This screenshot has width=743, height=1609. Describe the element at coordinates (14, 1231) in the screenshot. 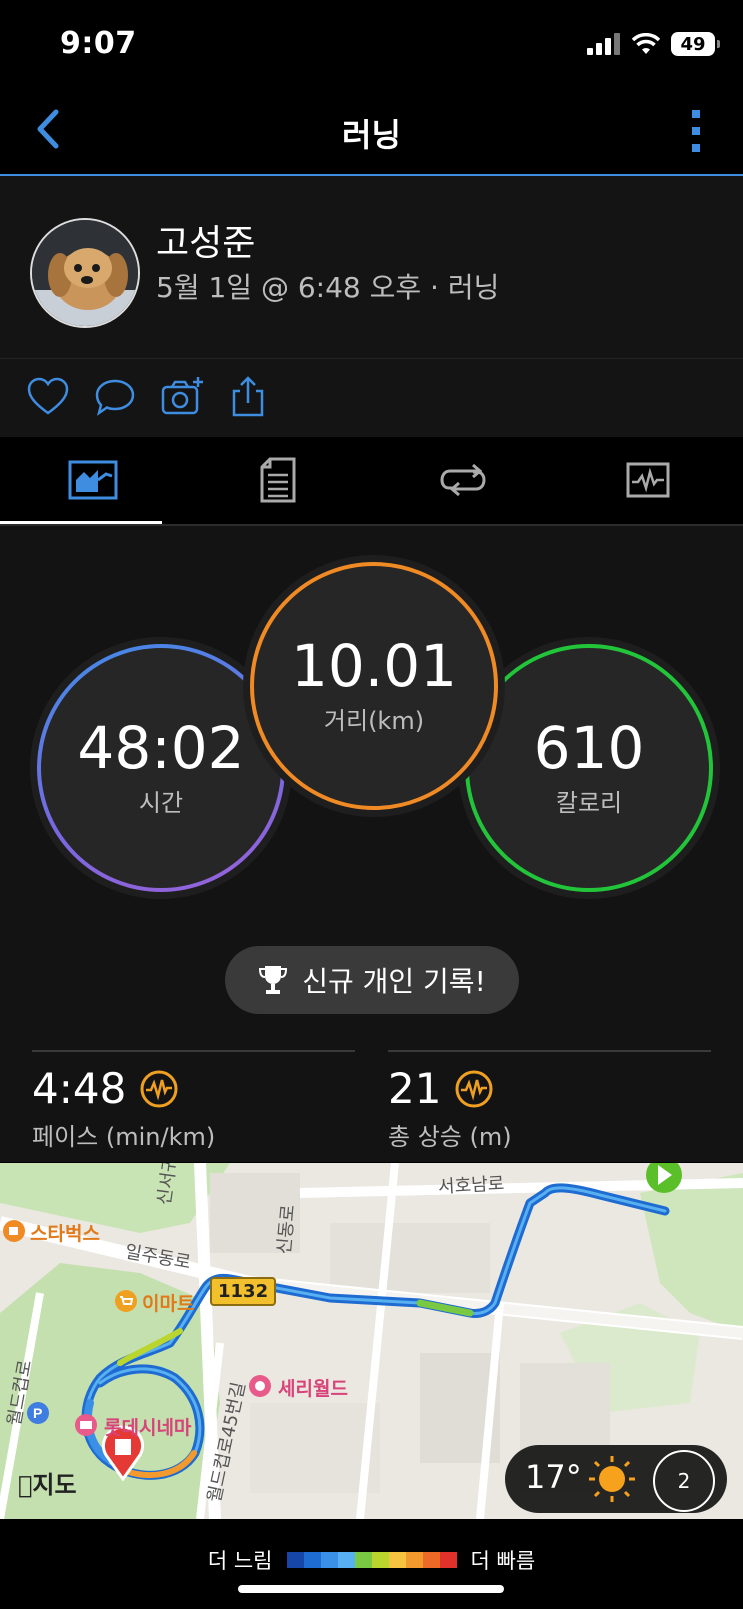

I see `cafe-icon` at that location.